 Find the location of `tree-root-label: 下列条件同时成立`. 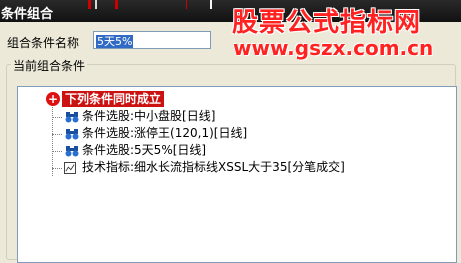

tree-root-label: 下列条件同时成立 is located at coordinates (113, 99).